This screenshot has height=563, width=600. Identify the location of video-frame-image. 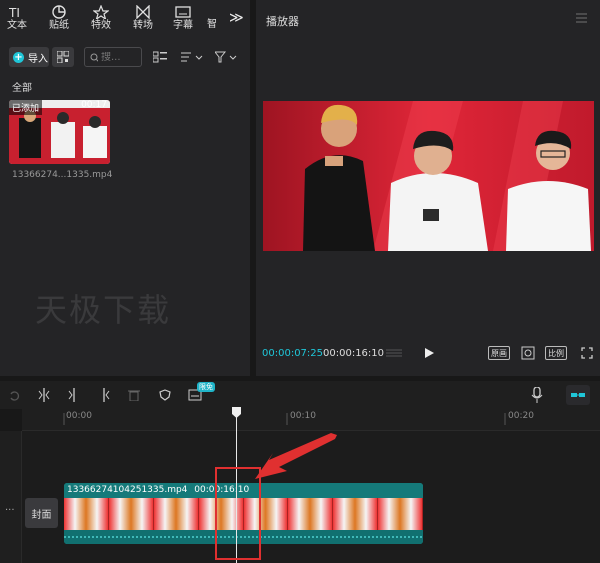
(428, 176).